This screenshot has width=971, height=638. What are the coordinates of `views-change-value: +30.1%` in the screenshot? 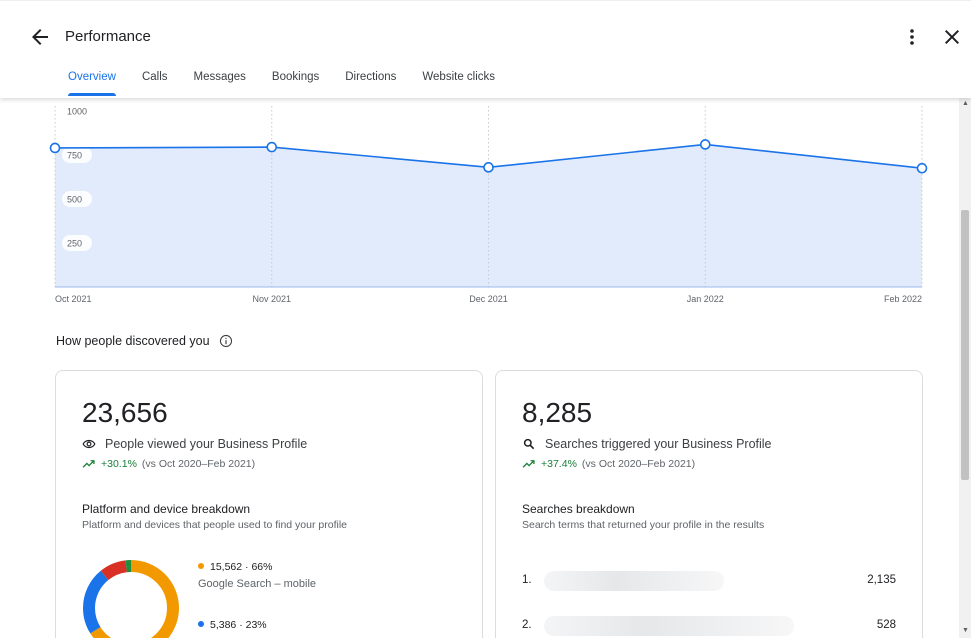 It's located at (119, 464).